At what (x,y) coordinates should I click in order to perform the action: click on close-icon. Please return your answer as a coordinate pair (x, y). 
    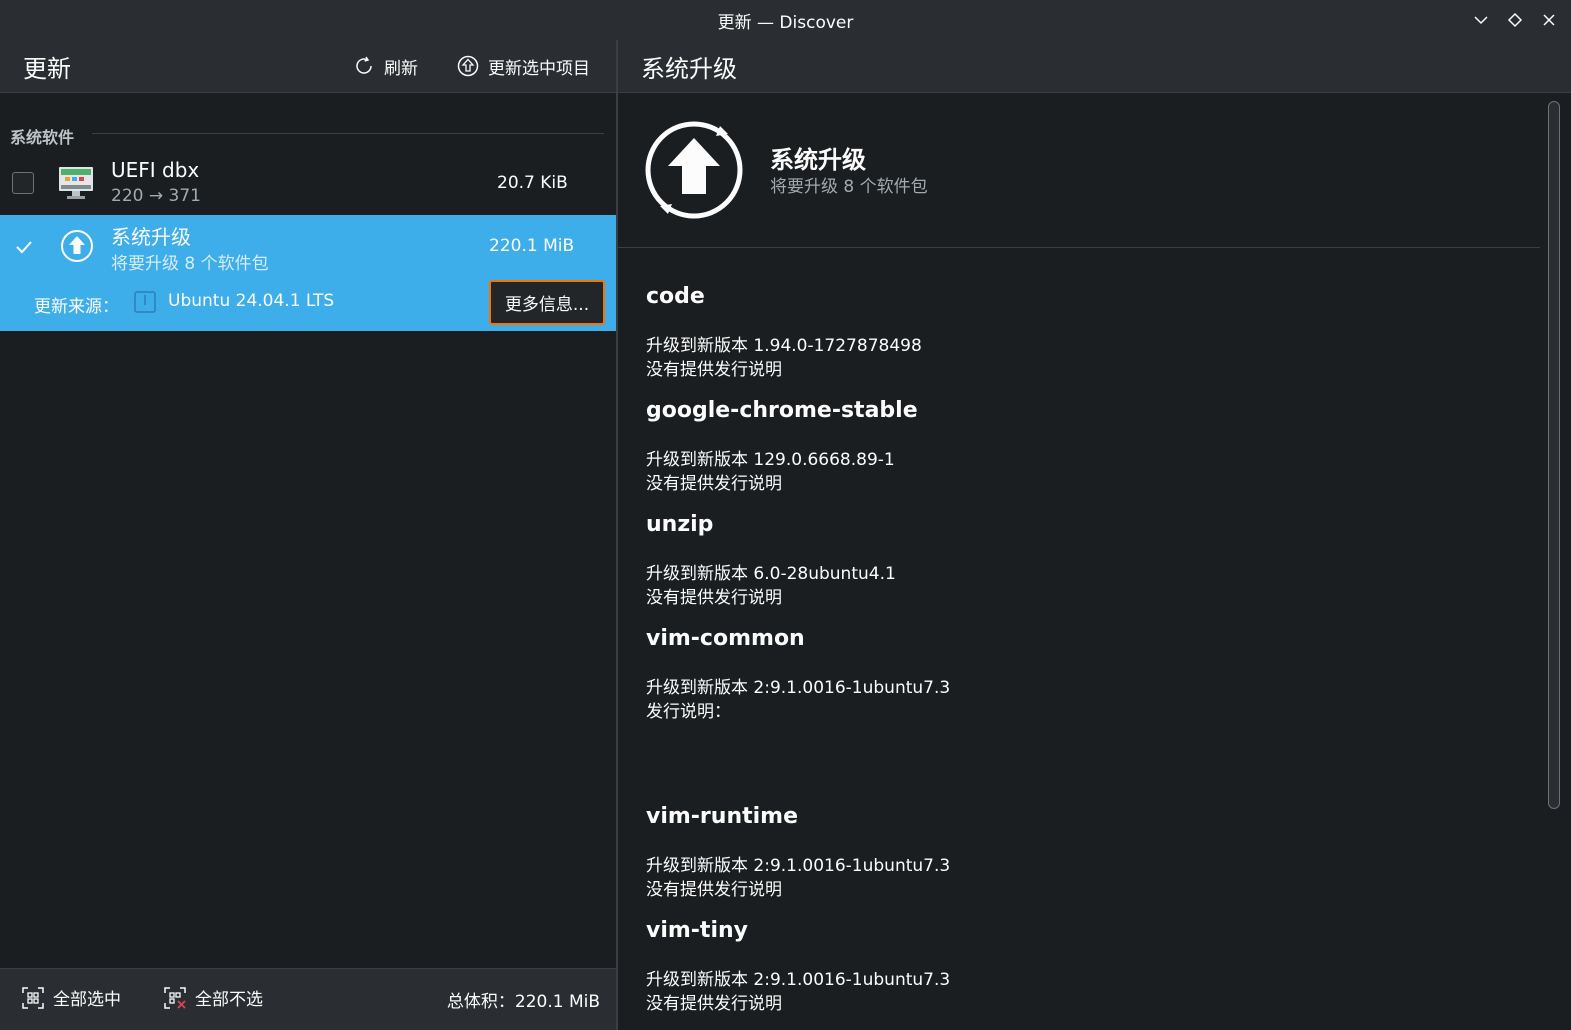
    Looking at the image, I should click on (1549, 20).